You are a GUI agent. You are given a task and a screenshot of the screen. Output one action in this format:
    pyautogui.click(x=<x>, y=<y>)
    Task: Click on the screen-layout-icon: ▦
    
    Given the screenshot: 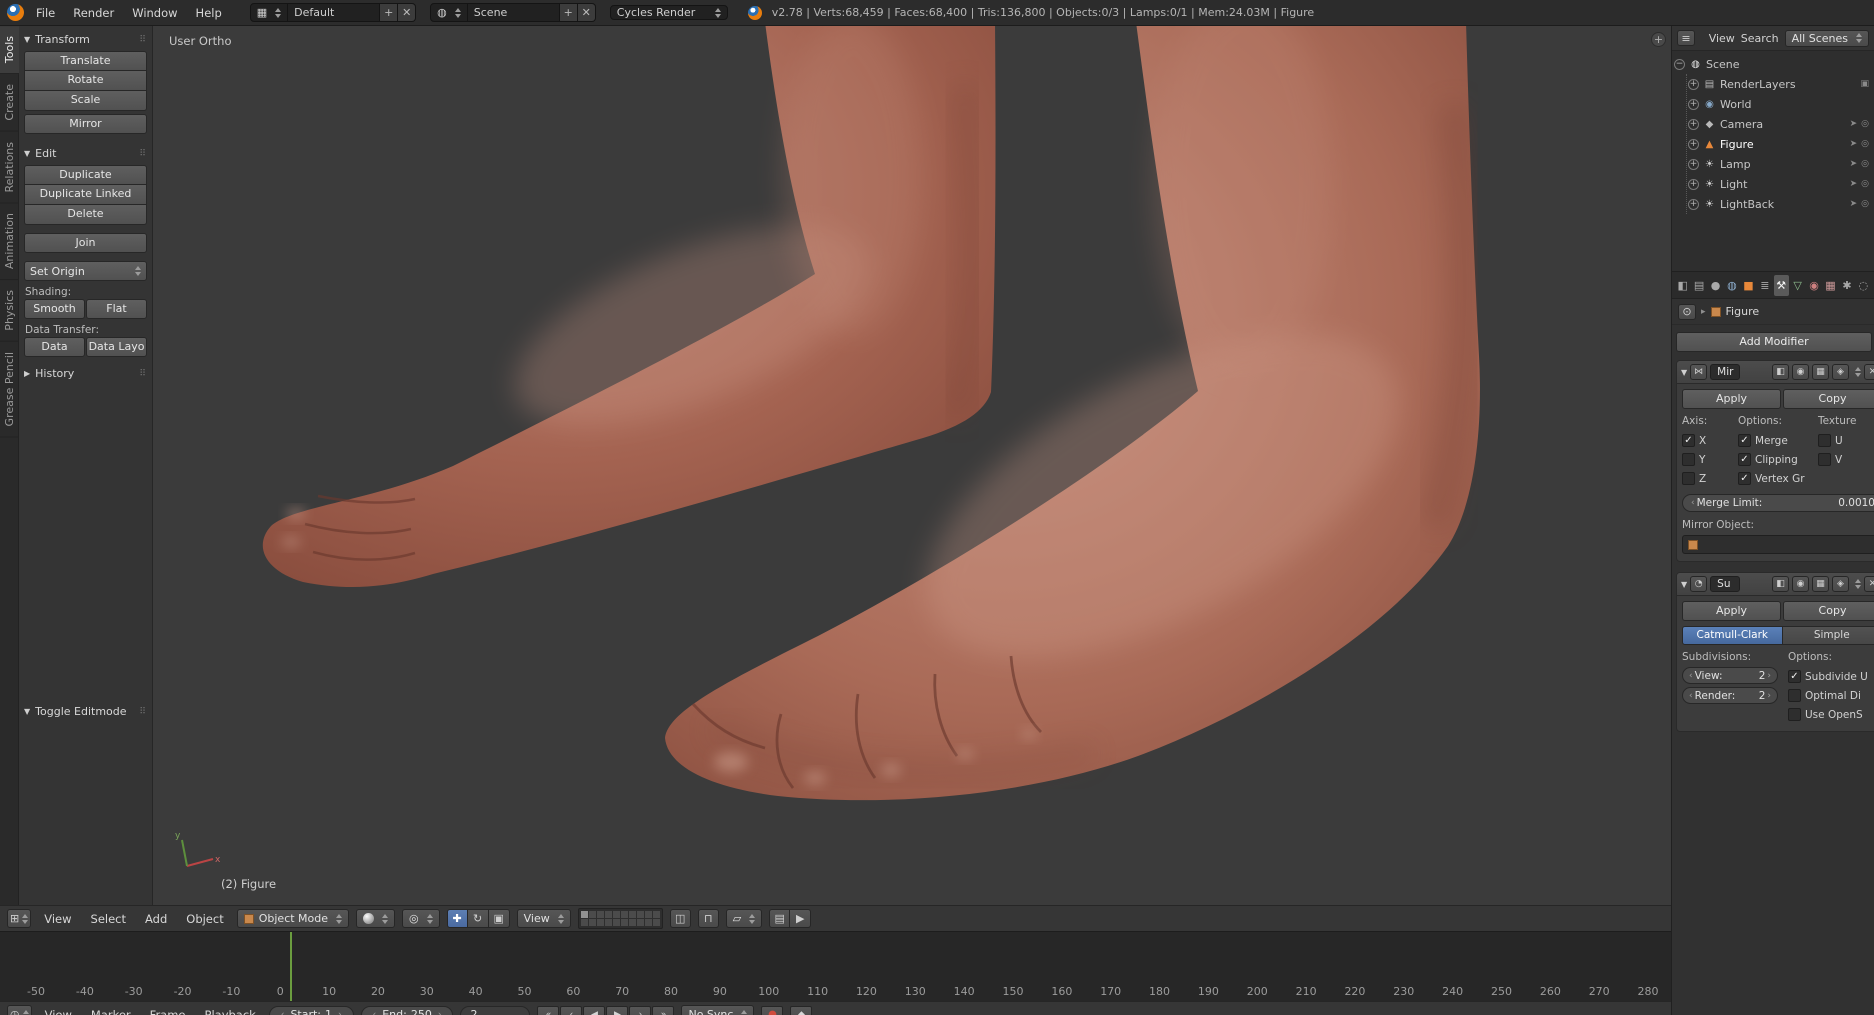 What is the action you would take?
    pyautogui.click(x=269, y=12)
    